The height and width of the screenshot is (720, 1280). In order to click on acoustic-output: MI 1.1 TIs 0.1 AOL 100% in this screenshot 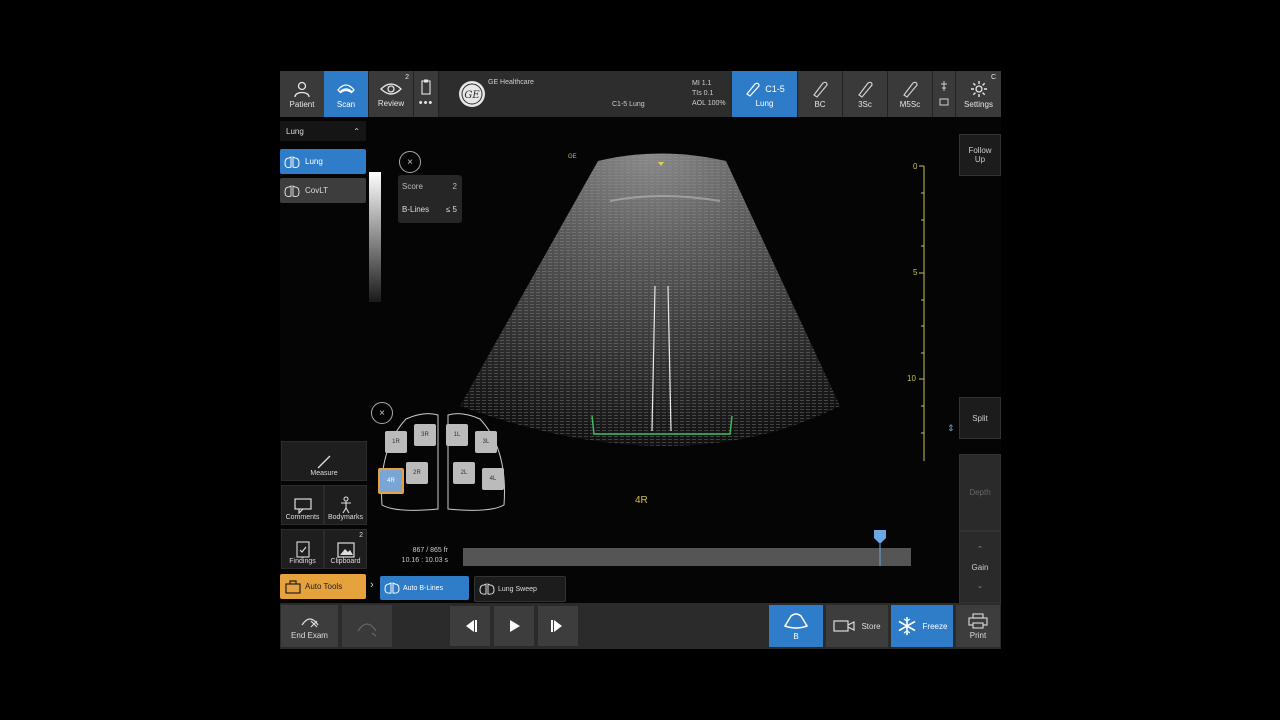, I will do `click(709, 94)`.